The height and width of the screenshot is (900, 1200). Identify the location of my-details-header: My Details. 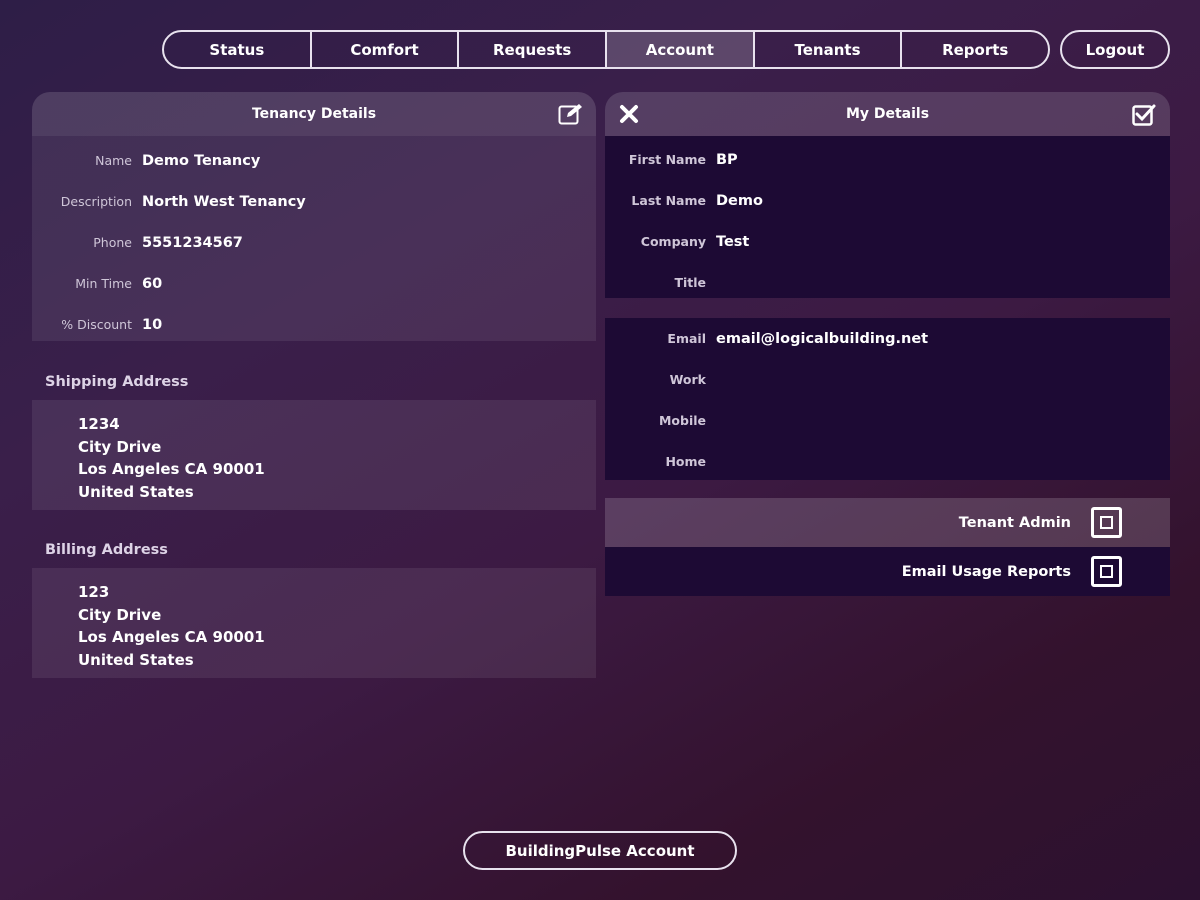
(887, 114).